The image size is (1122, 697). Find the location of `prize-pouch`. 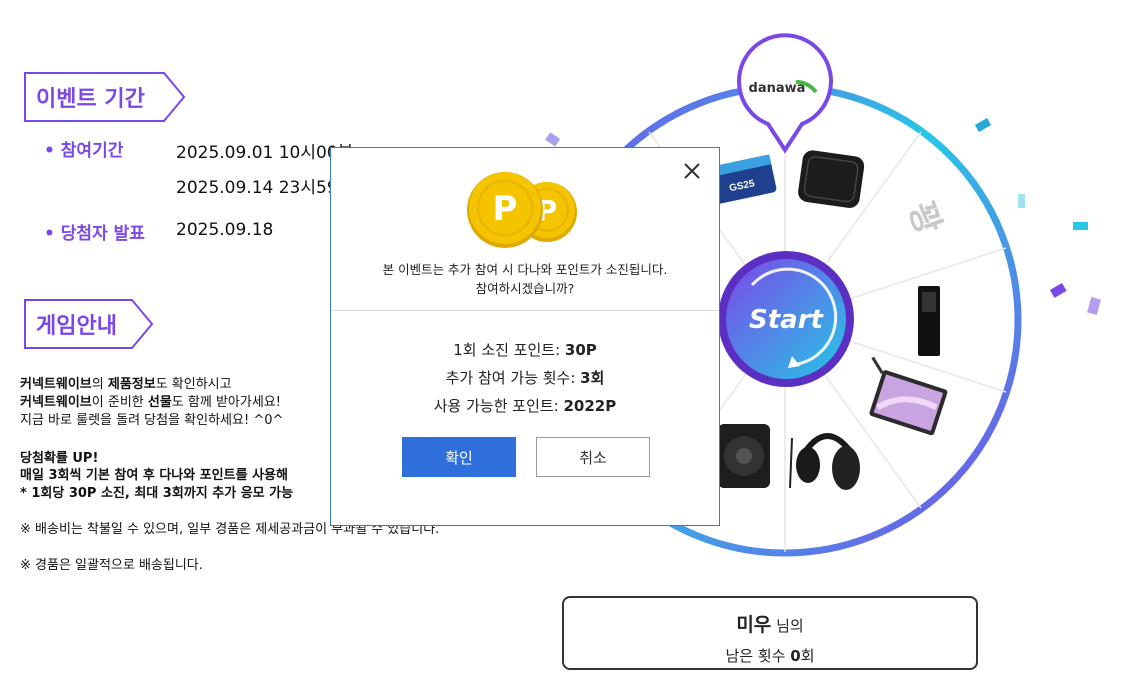

prize-pouch is located at coordinates (831, 179).